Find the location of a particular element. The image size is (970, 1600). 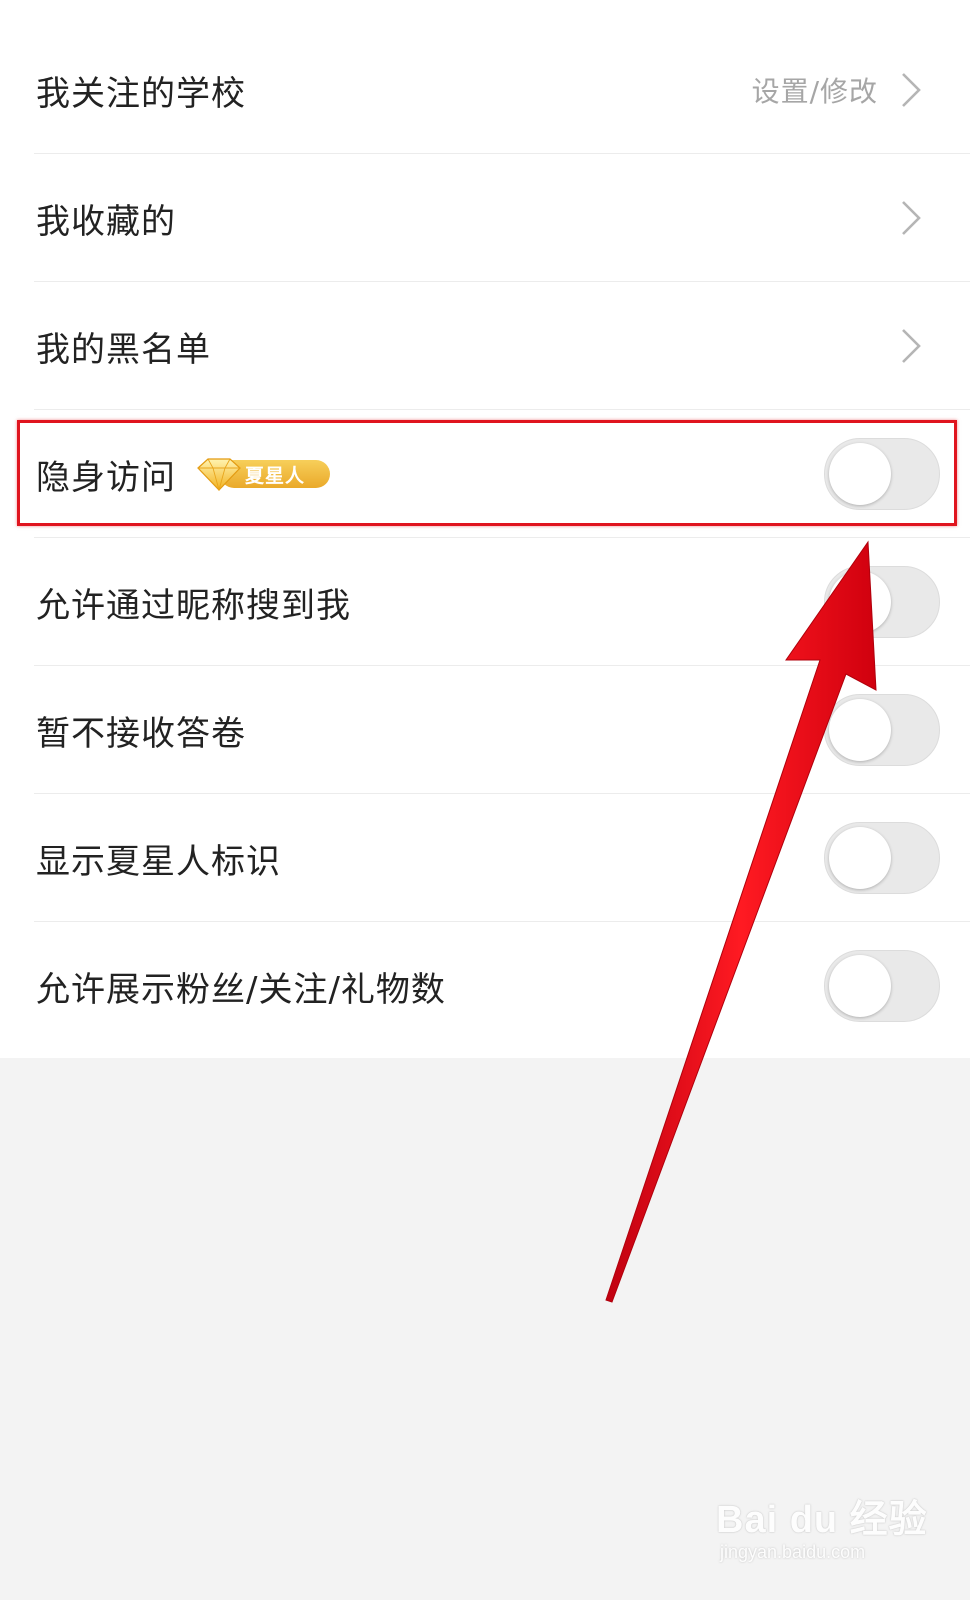

row-blacklist: 我的黑名单 is located at coordinates (485, 346).